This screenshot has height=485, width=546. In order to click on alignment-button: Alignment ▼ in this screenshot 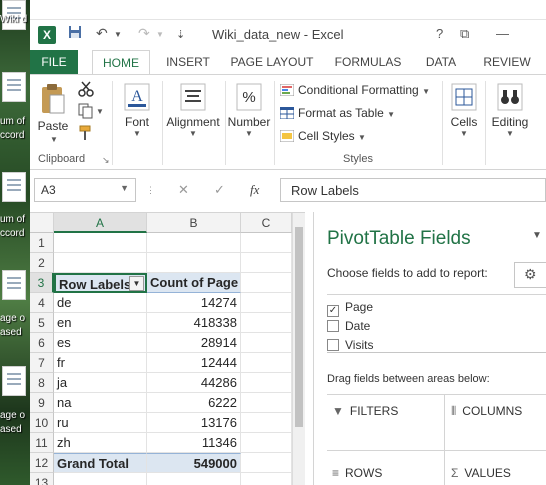, I will do `click(193, 110)`.